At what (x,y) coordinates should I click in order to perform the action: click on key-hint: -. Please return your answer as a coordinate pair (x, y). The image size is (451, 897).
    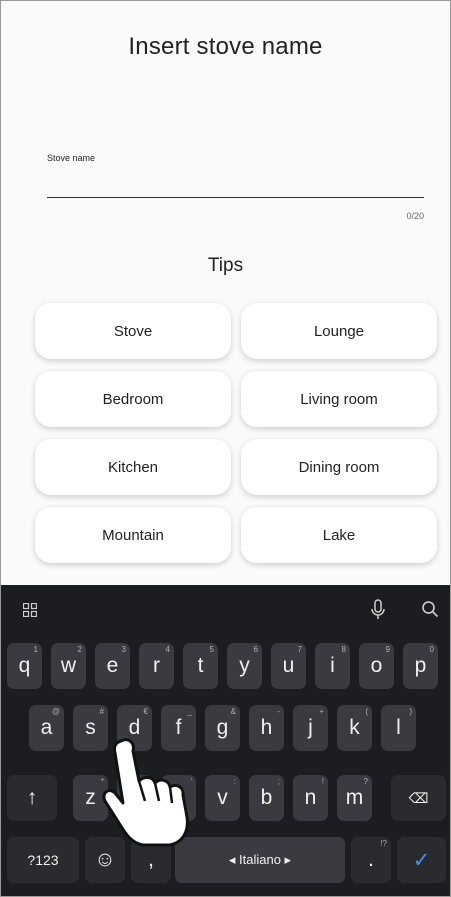
    Looking at the image, I should click on (278, 711).